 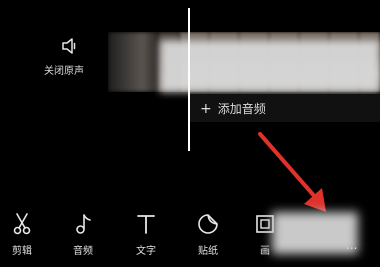 I want to click on blur-mask, so click(x=270, y=66).